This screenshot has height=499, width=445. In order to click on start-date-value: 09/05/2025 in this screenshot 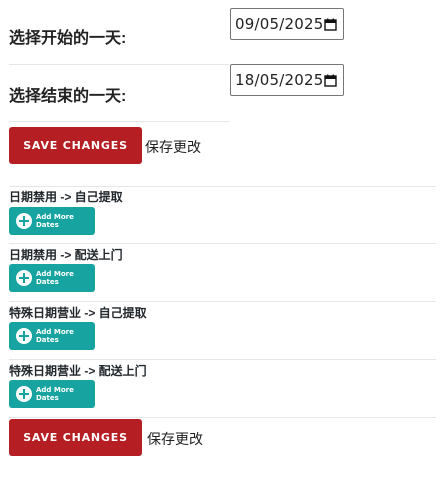, I will do `click(279, 24)`.